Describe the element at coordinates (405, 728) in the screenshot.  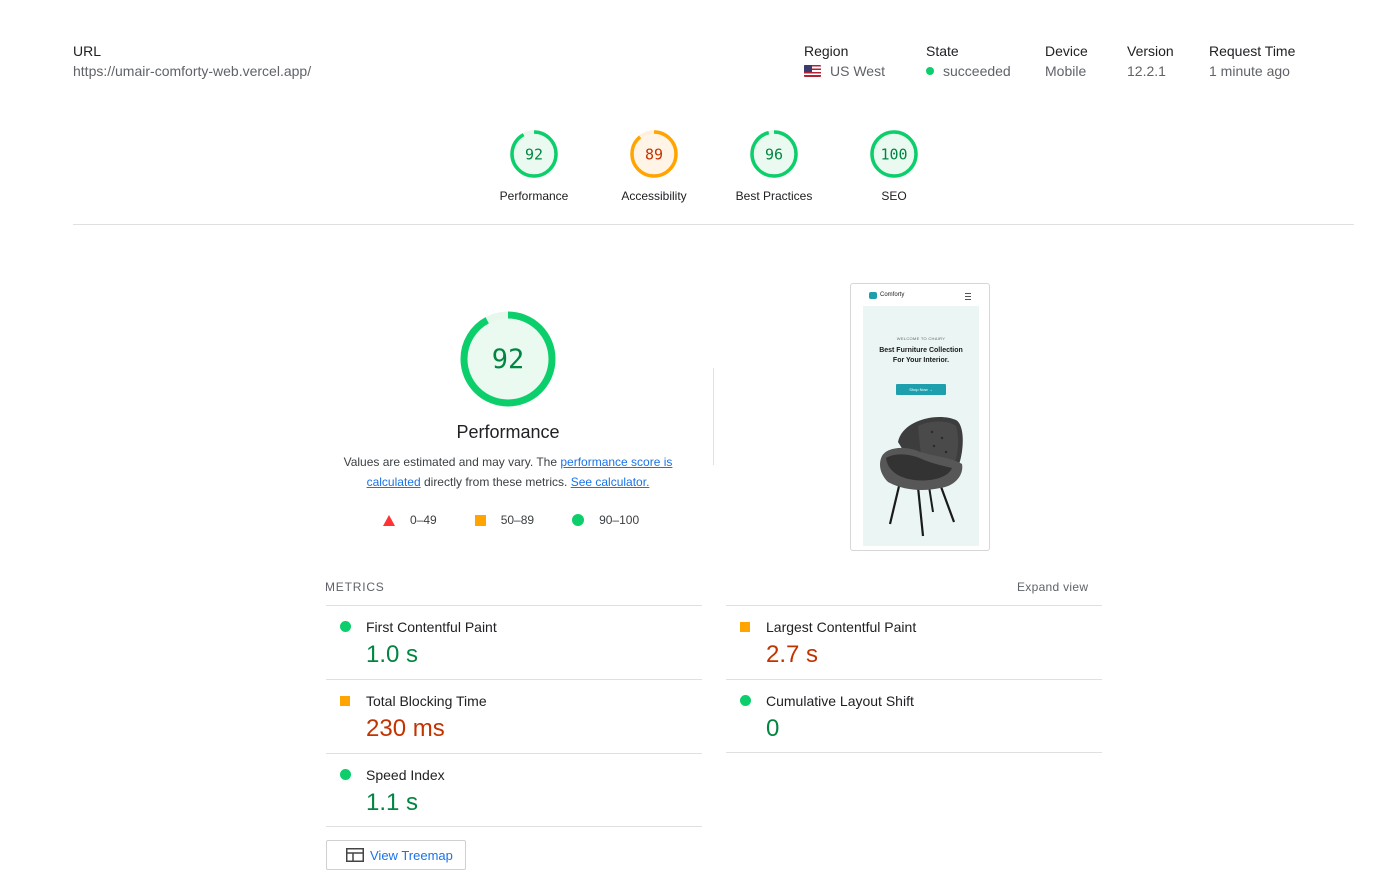
I see `metric-value: 230 ms` at that location.